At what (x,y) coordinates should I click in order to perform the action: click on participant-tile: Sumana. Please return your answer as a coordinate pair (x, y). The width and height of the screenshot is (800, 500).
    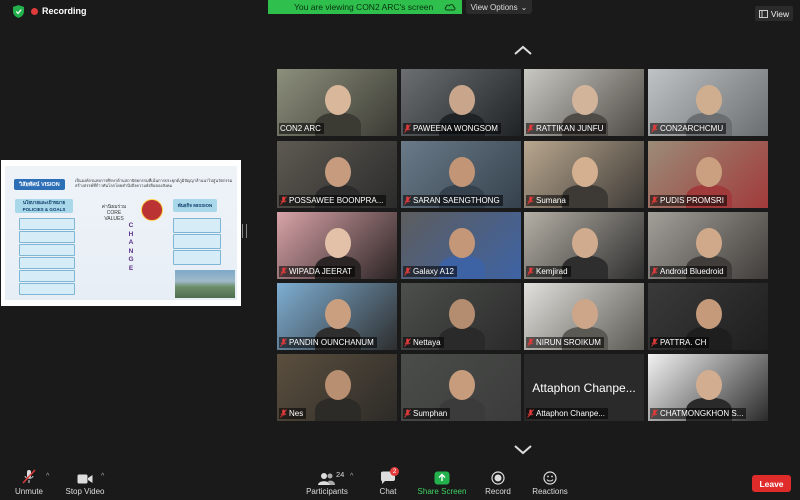
    Looking at the image, I should click on (584, 174).